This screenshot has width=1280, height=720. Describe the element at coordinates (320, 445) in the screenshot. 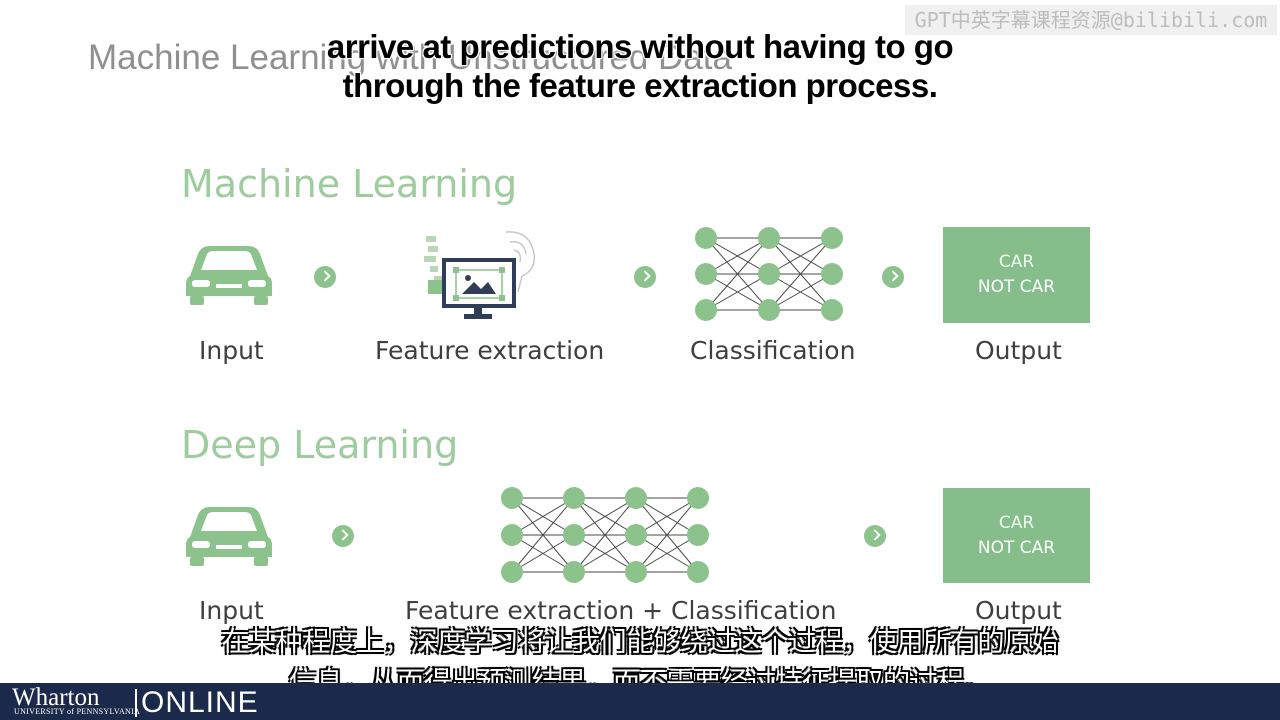

I see `deep-learning-title: Deep Learning` at that location.